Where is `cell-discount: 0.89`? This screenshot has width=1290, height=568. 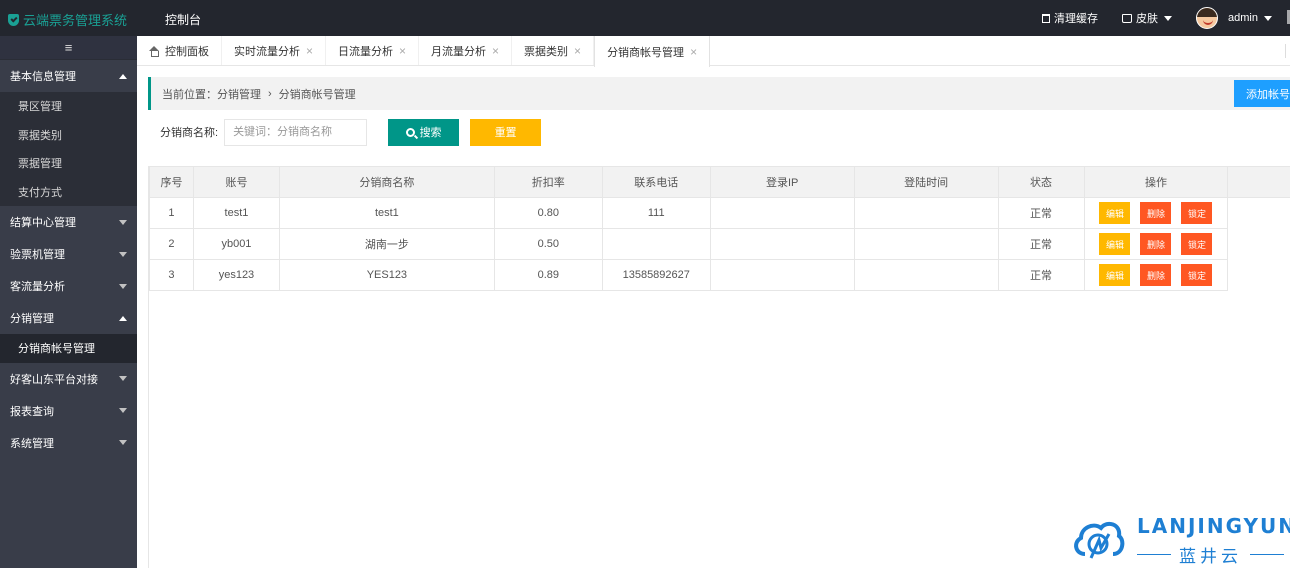
cell-discount: 0.89 is located at coordinates (548, 275).